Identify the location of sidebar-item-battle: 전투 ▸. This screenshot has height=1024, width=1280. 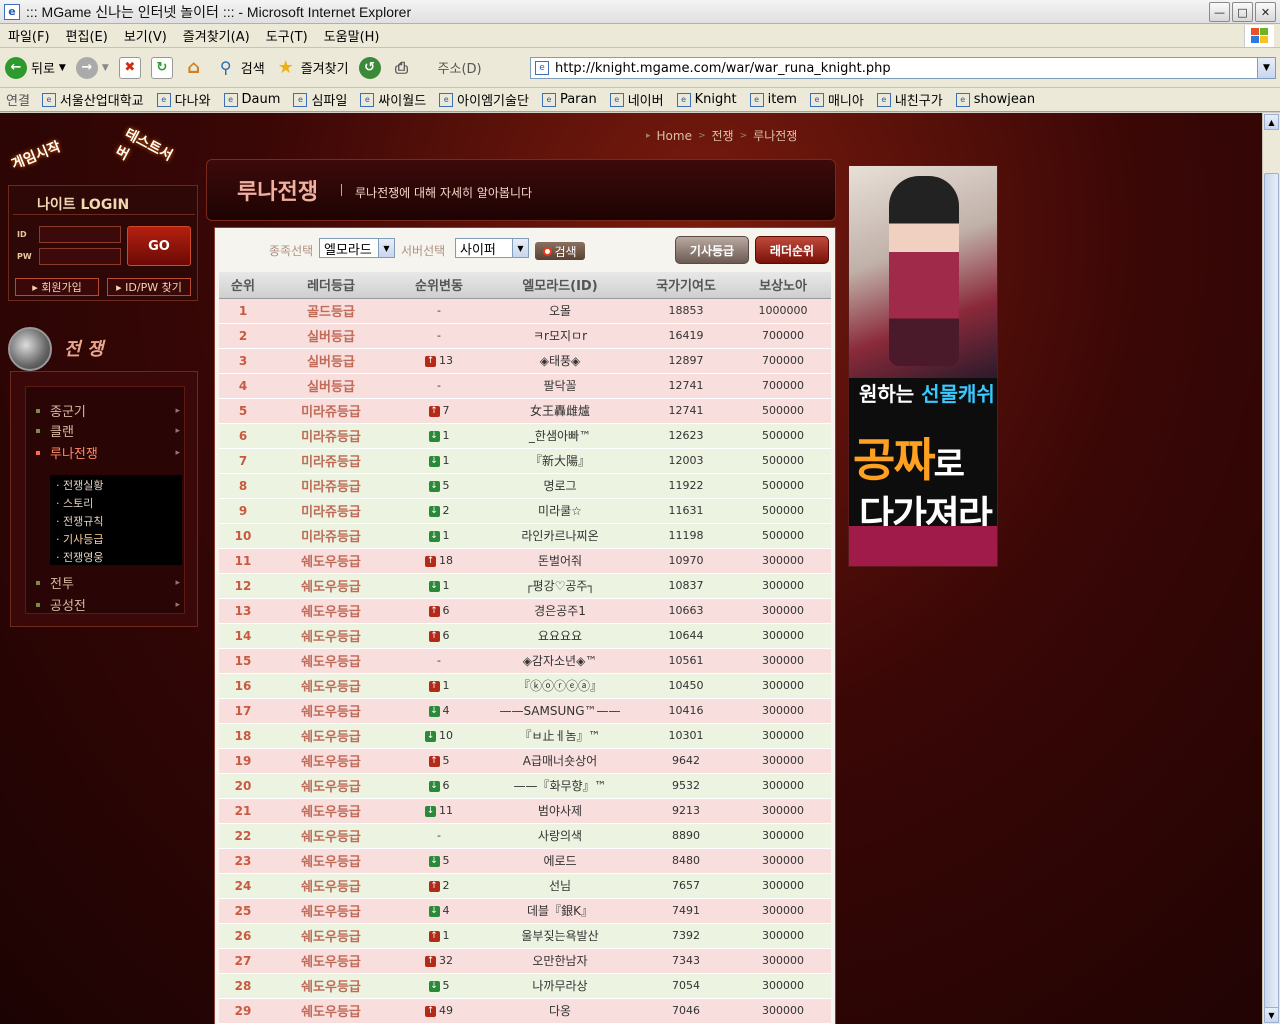
(111, 582).